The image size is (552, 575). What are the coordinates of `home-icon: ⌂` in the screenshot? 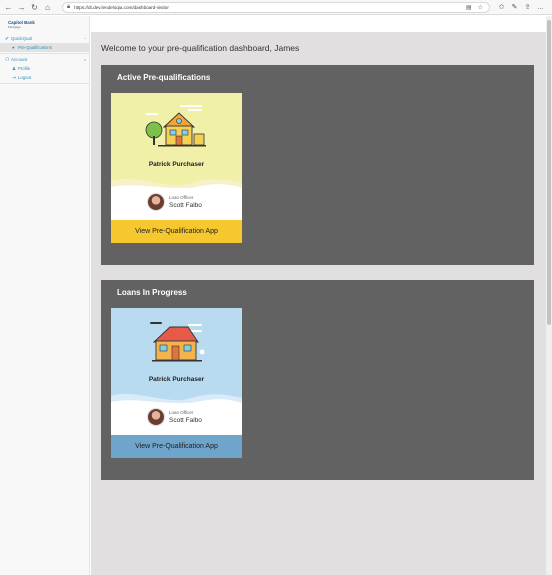 It's located at (47, 7).